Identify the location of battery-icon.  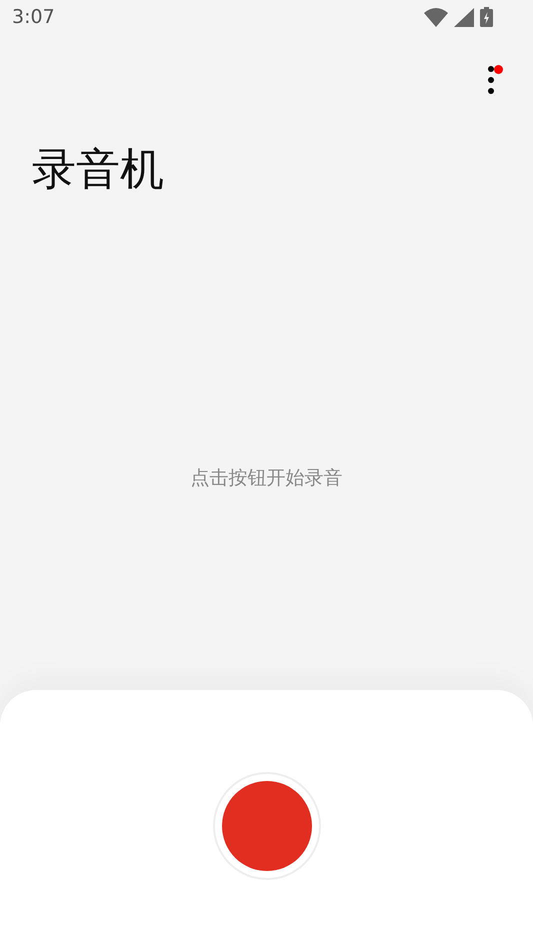
(486, 17).